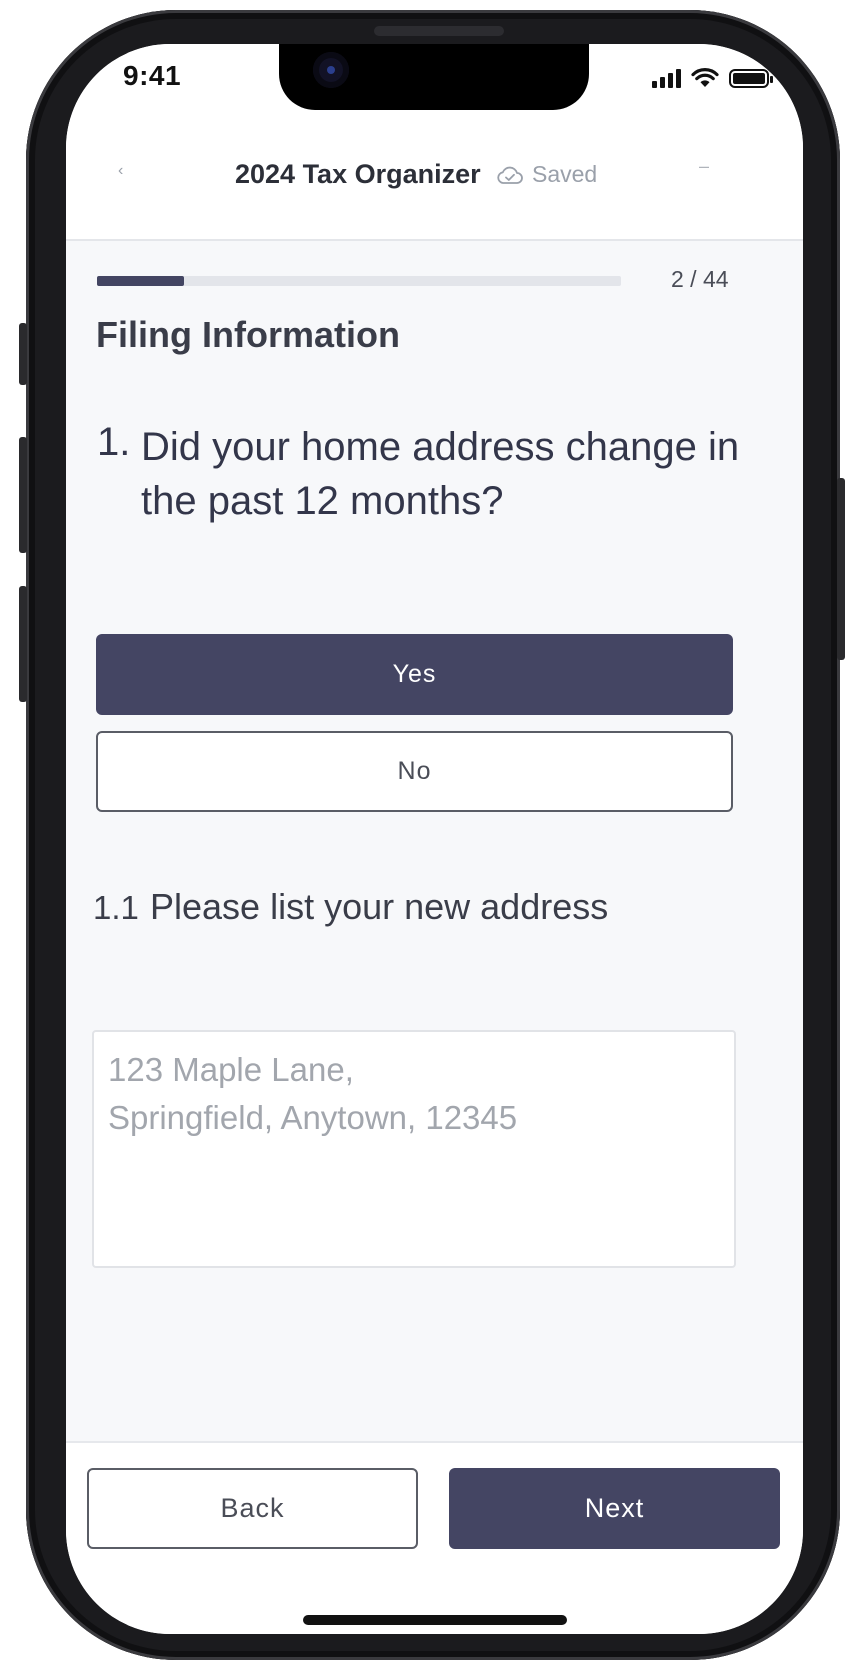  Describe the element at coordinates (248, 334) in the screenshot. I see `section-title: Filing Information` at that location.